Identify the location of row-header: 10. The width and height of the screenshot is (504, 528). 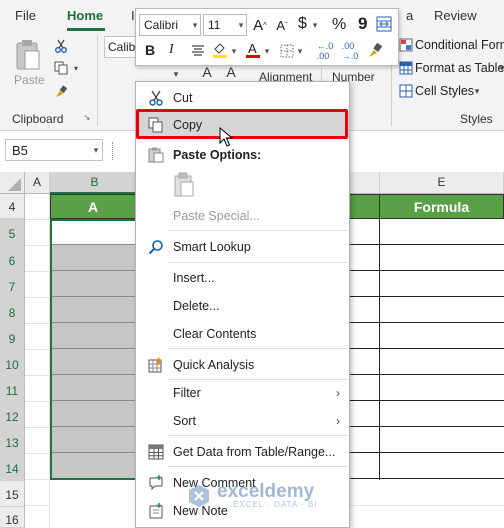
(12, 364).